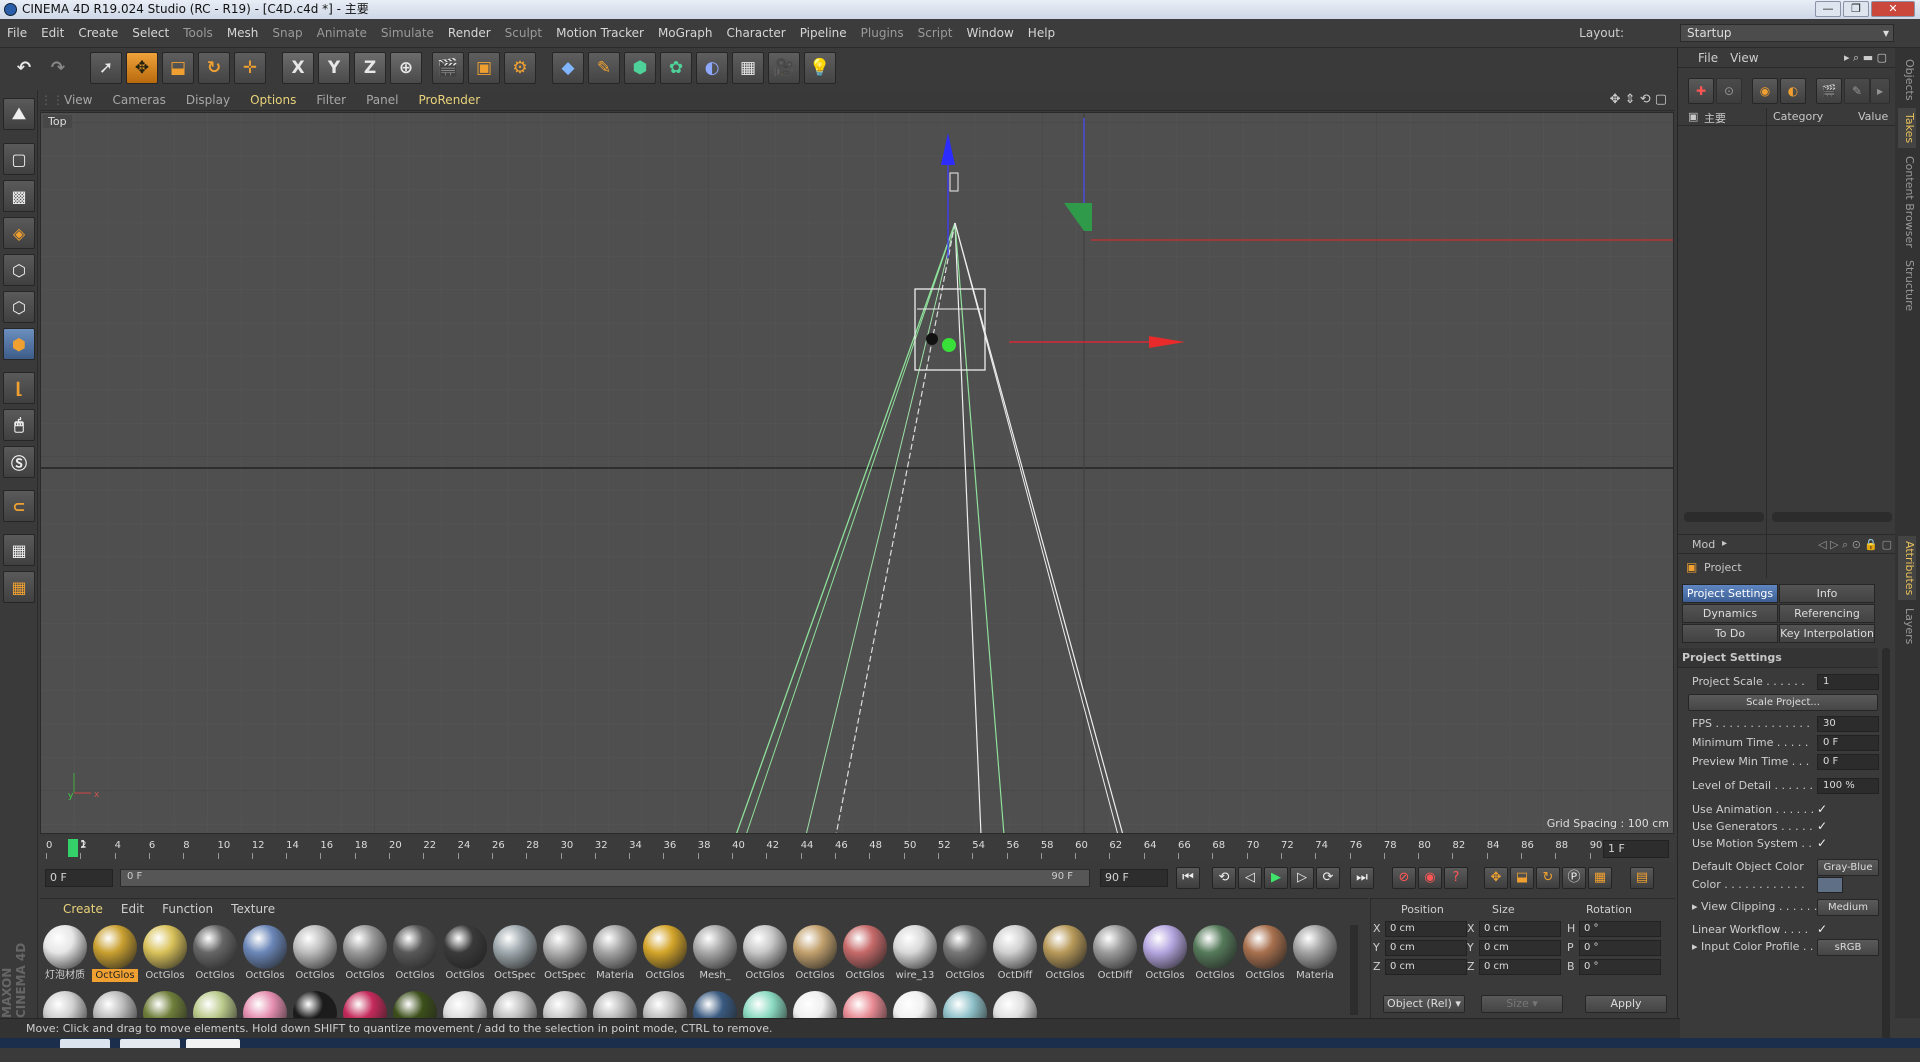 This screenshot has height=1062, width=1920. I want to click on apply-button: Apply, so click(1626, 1004).